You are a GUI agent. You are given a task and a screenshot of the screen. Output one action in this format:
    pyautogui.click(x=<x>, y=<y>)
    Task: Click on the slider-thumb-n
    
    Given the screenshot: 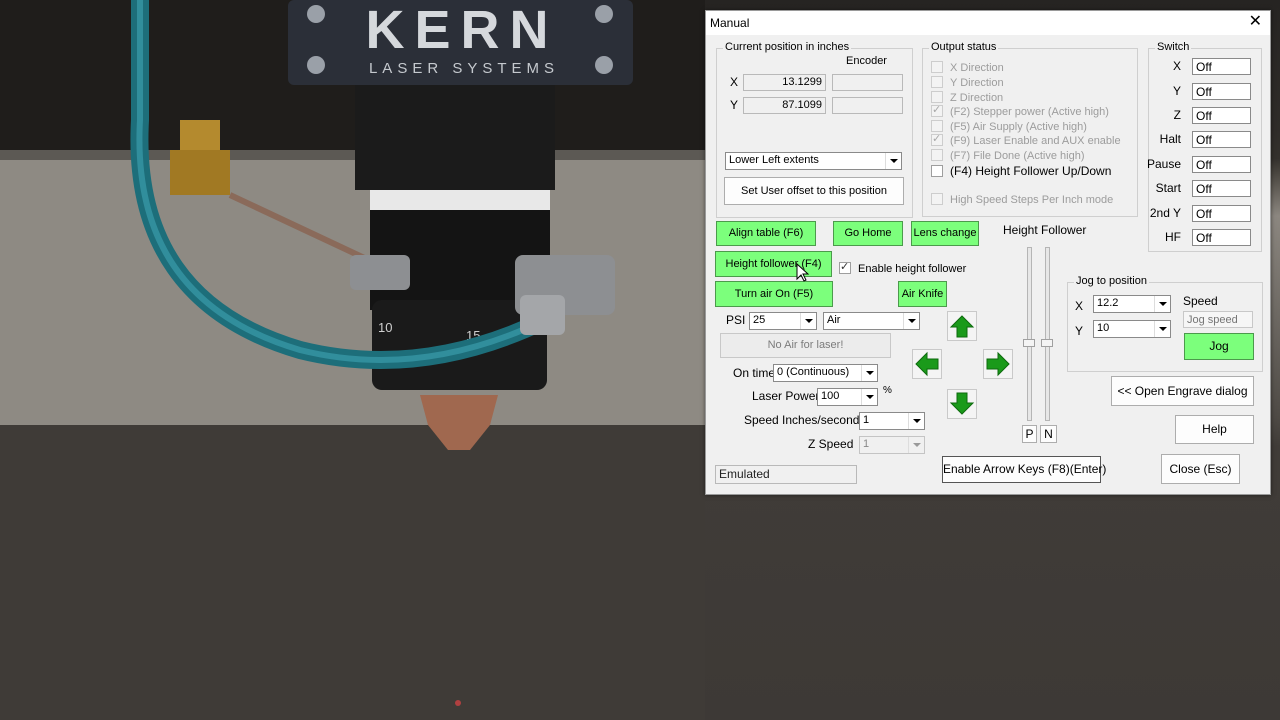 What is the action you would take?
    pyautogui.click(x=1047, y=343)
    